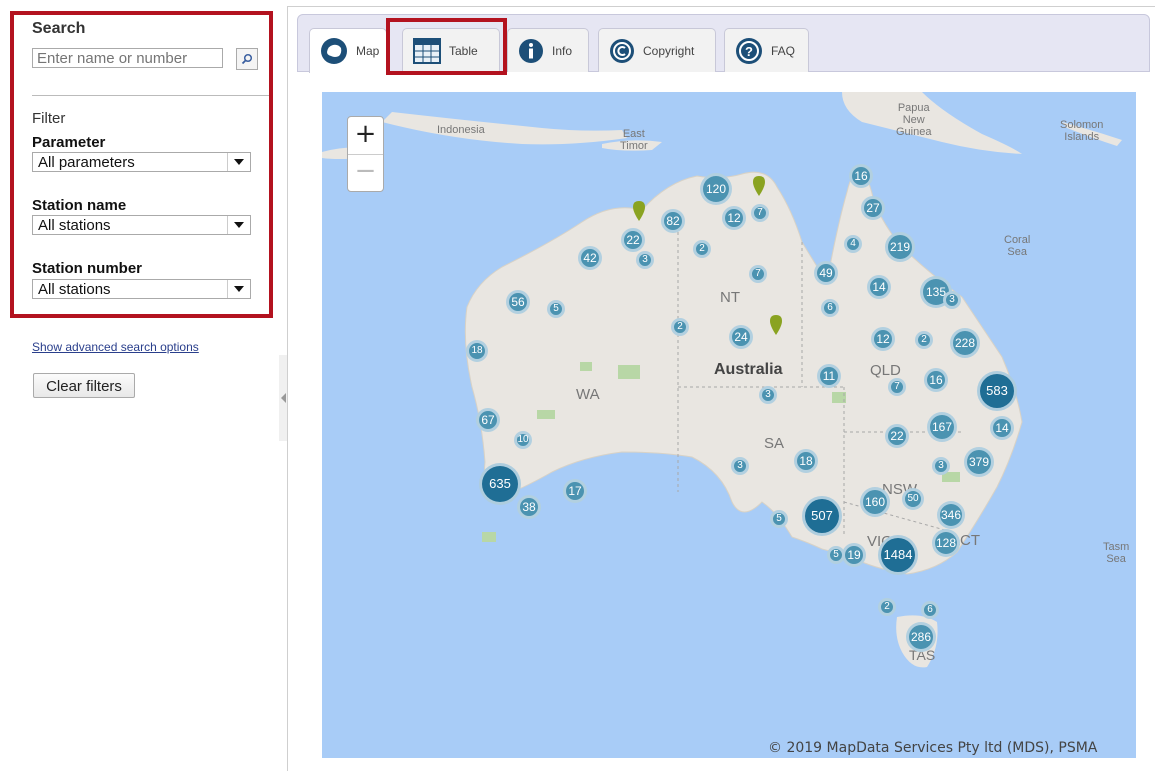  Describe the element at coordinates (531, 51) in the screenshot. I see `info-icon` at that location.